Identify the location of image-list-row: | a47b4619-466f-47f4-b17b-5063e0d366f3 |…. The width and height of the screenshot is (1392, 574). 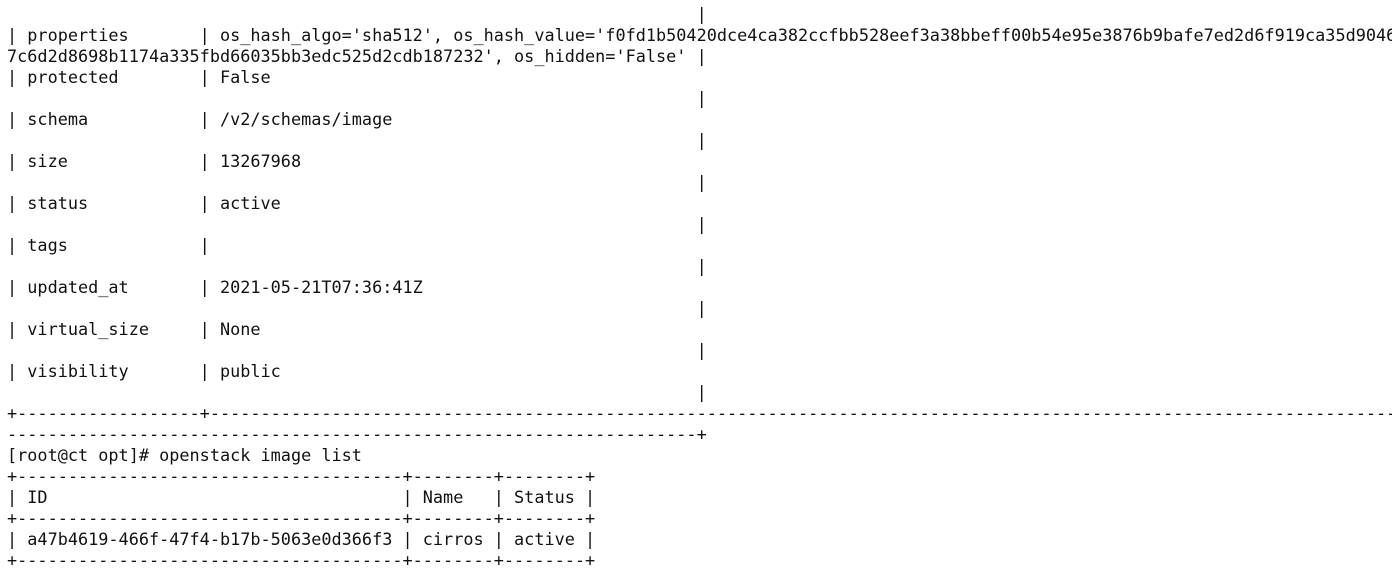
(301, 539).